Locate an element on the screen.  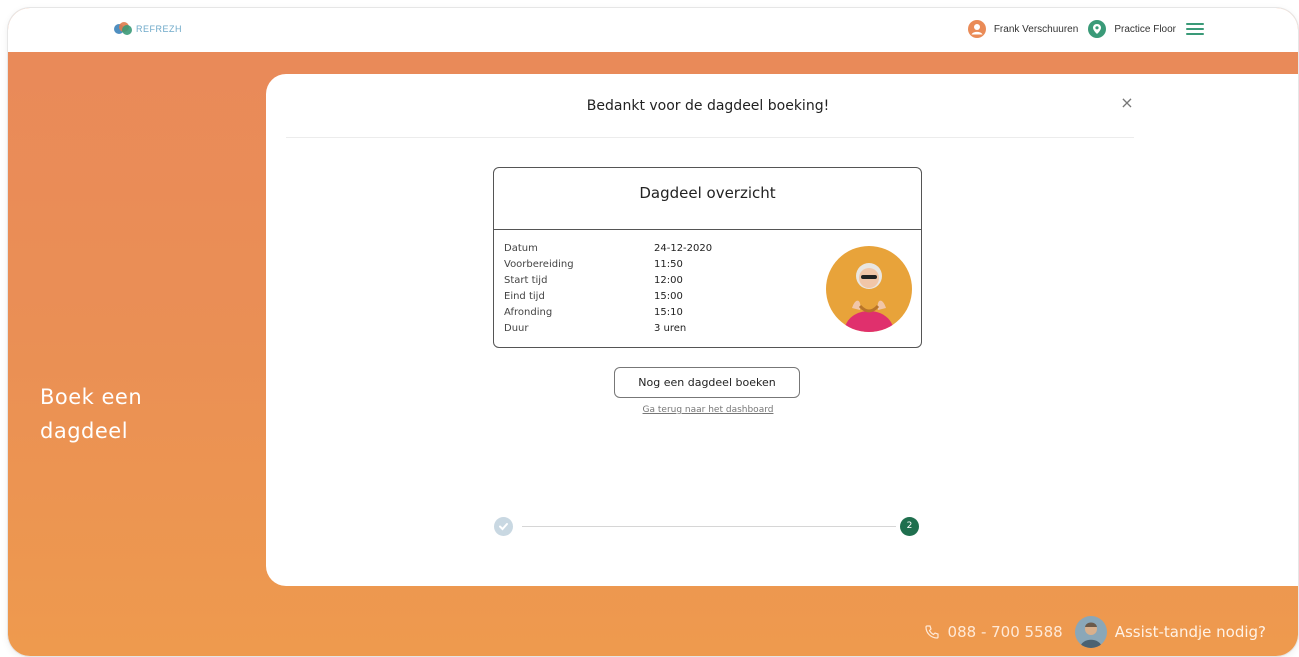
menu-icon is located at coordinates (1195, 29).